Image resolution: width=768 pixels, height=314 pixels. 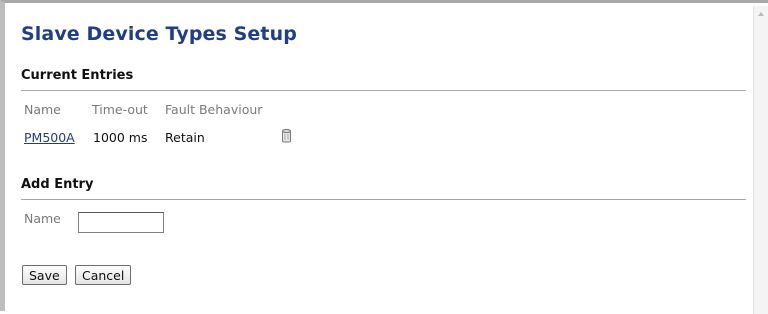 I want to click on scroll-up-arrow-icon, so click(x=761, y=14).